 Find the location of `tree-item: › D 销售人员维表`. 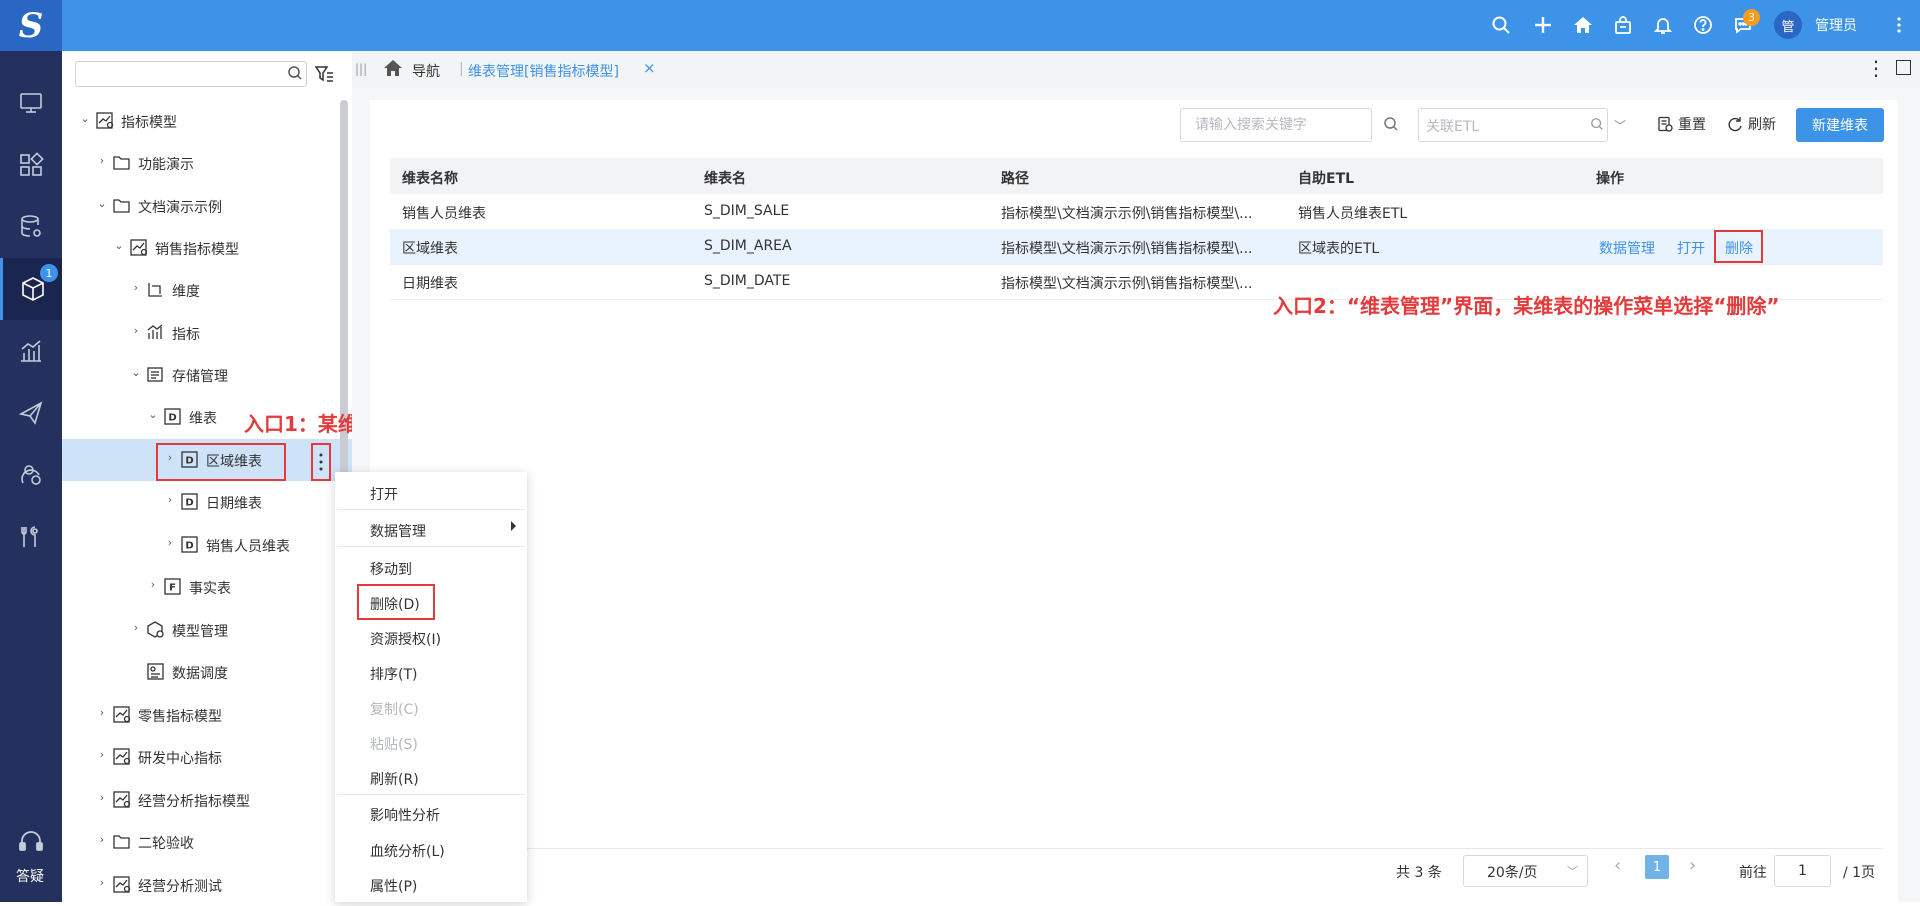

tree-item: › D 销售人员维表 is located at coordinates (207, 545).